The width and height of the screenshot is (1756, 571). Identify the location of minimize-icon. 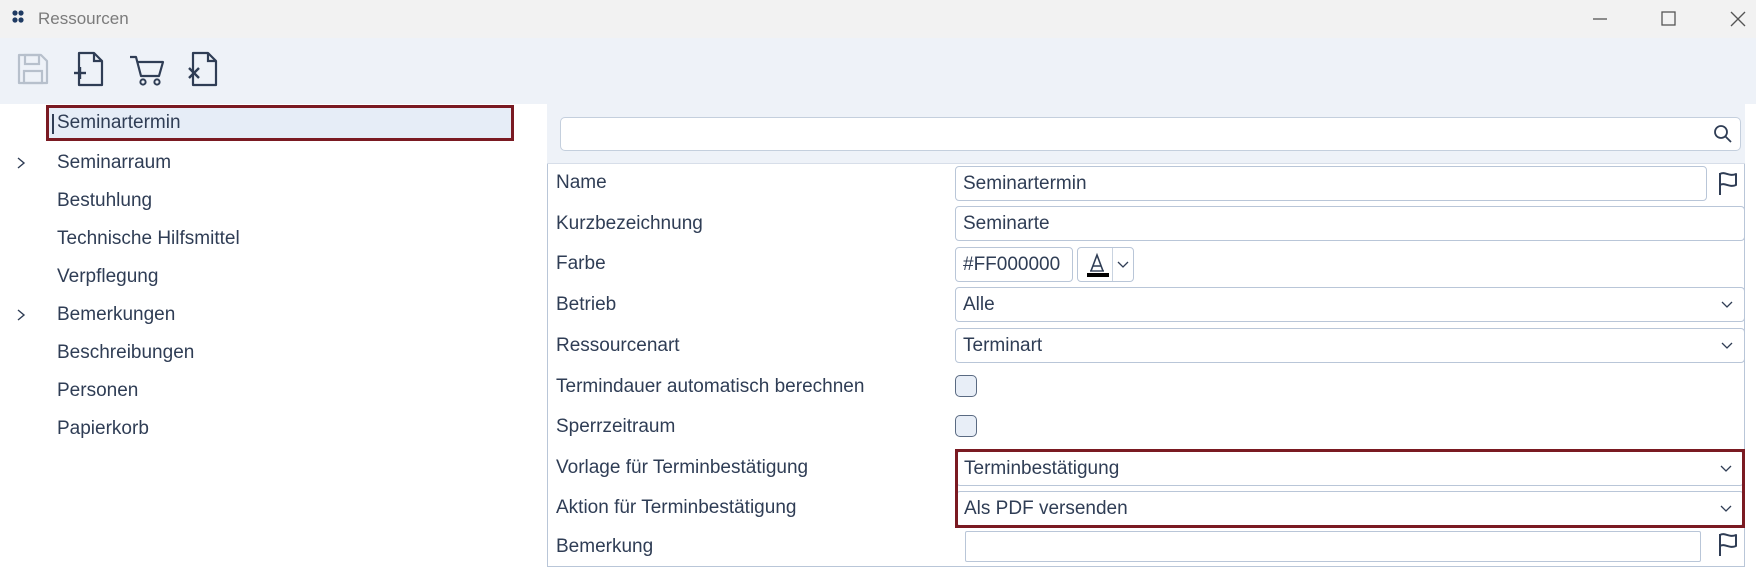
(1600, 19).